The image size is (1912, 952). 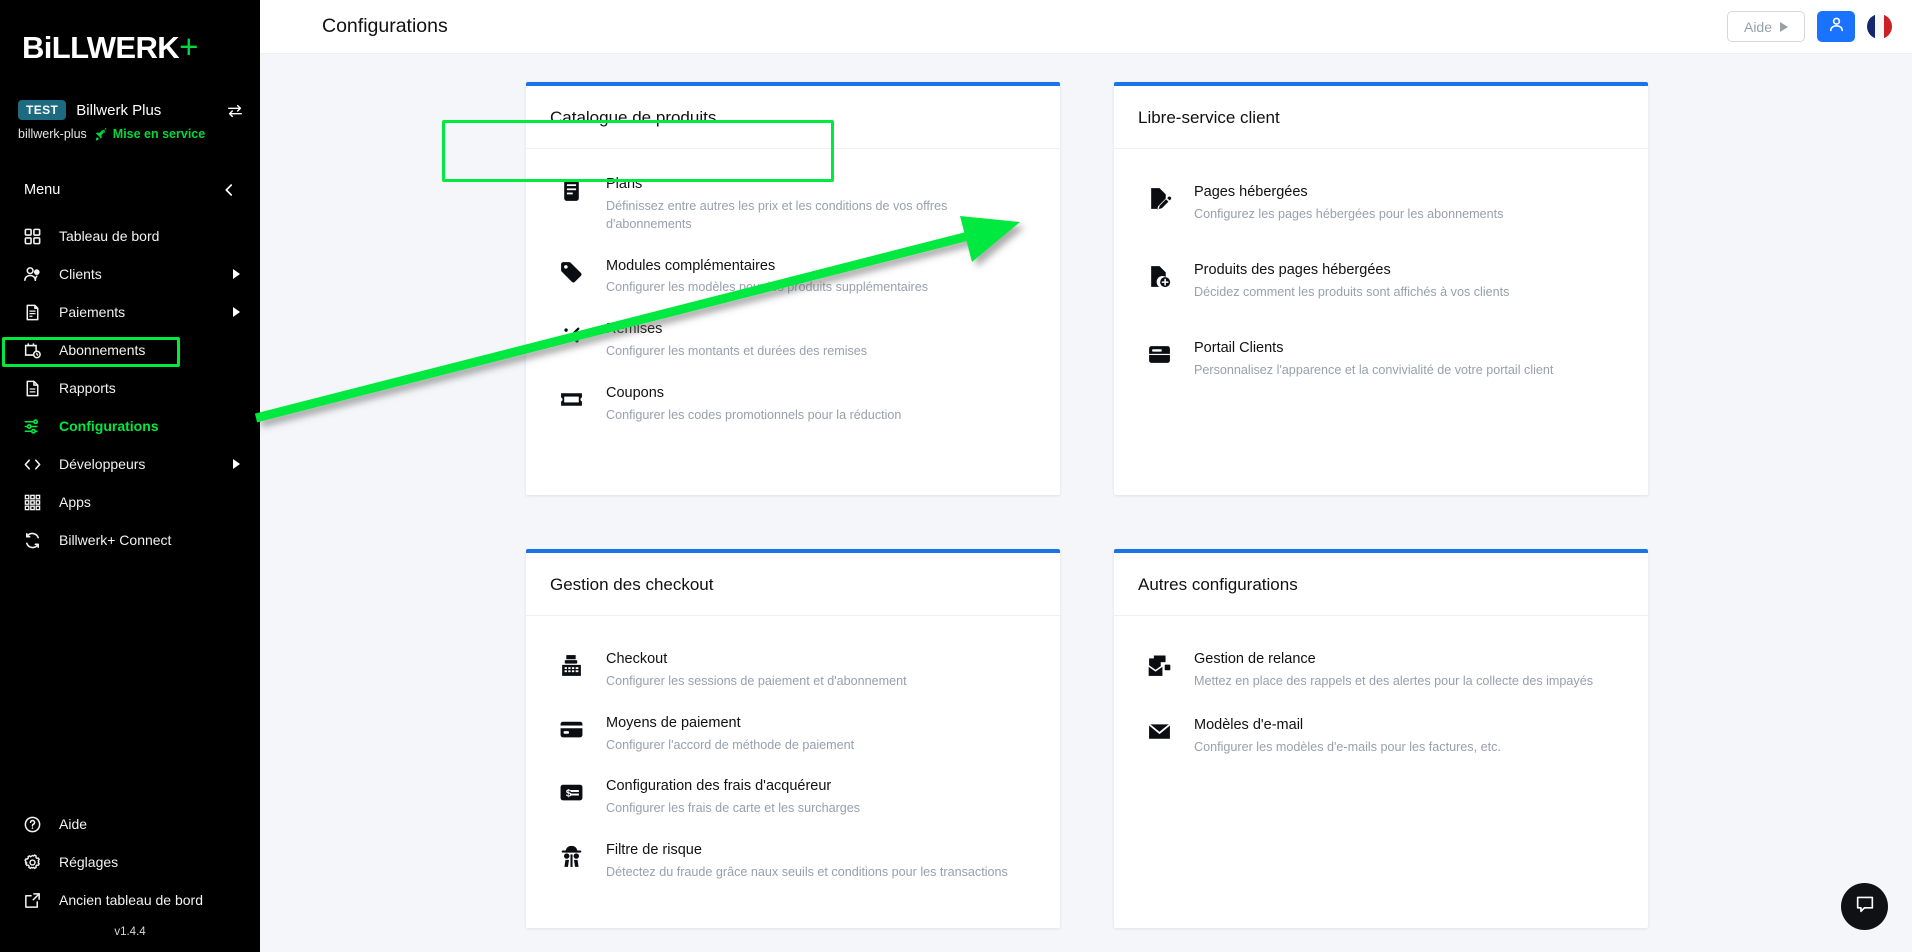 What do you see at coordinates (32, 350) in the screenshot?
I see `calendar-clock-icon` at bounding box center [32, 350].